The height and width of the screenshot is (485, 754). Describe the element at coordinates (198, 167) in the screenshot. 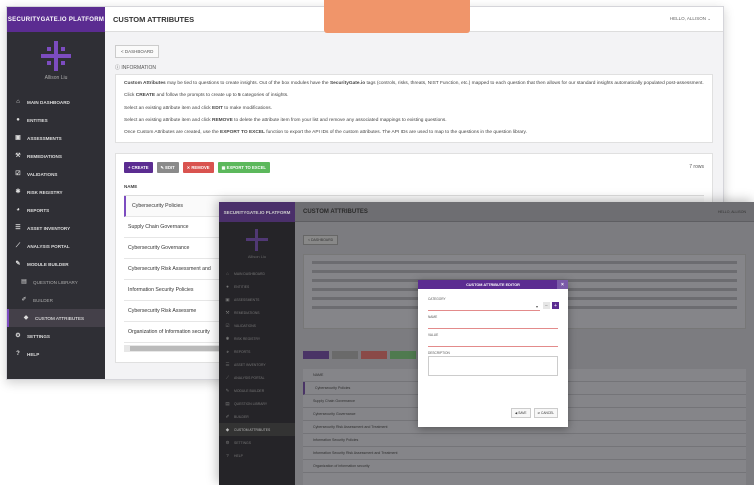

I see `remove-button: ✕ REMOVE` at that location.